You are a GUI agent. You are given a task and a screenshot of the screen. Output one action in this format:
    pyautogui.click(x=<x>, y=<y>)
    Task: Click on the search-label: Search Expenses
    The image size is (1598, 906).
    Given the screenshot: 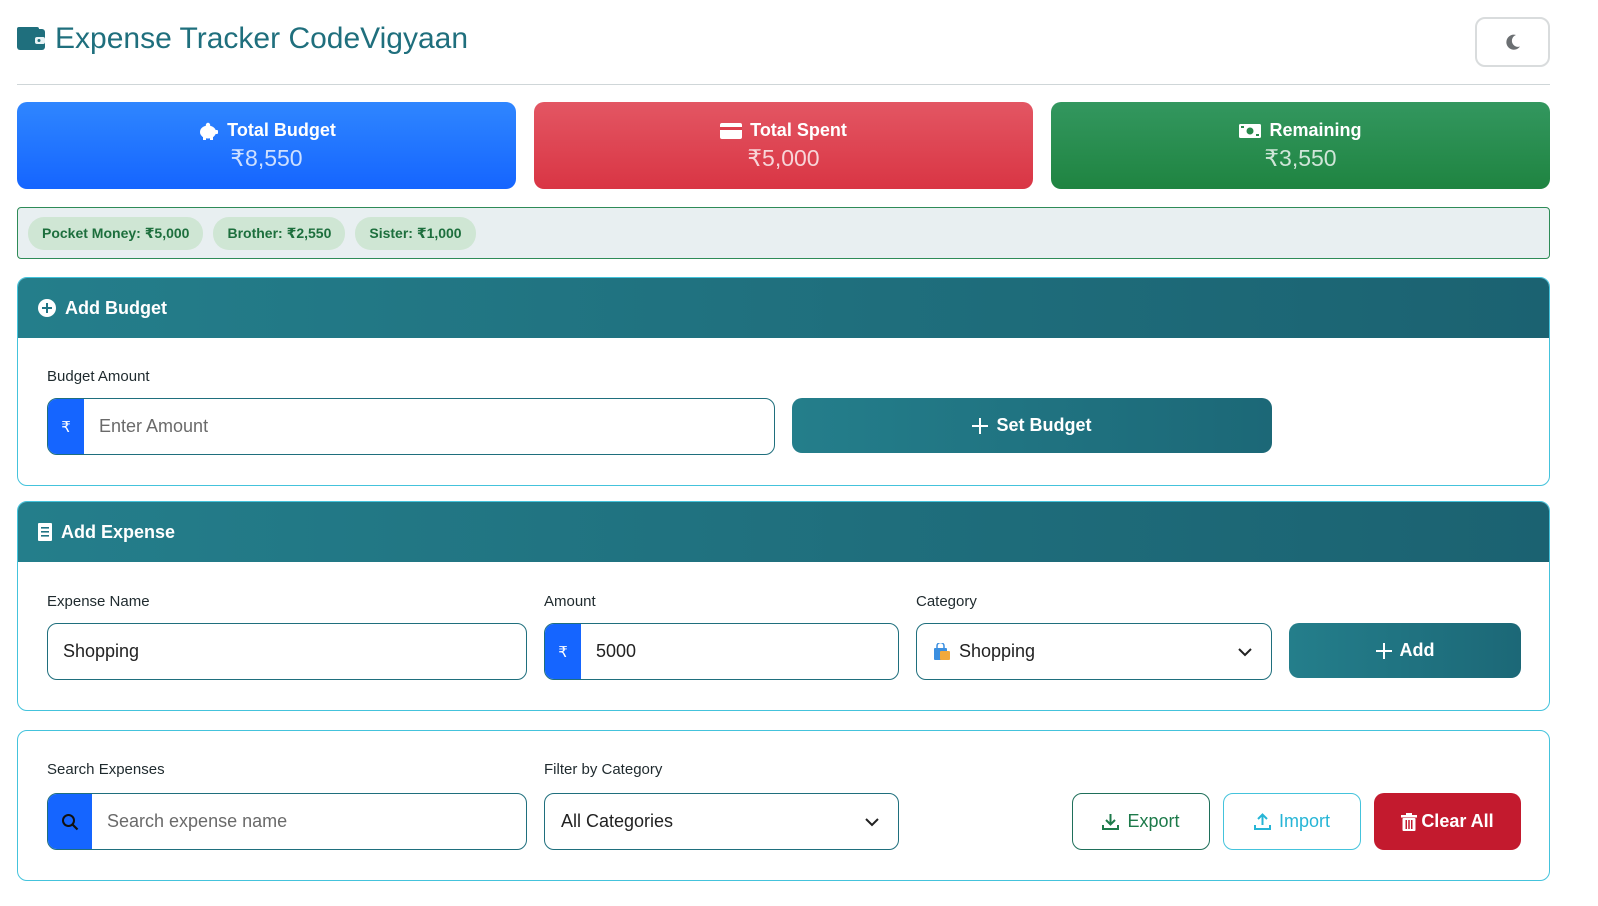 What is the action you would take?
    pyautogui.click(x=106, y=769)
    